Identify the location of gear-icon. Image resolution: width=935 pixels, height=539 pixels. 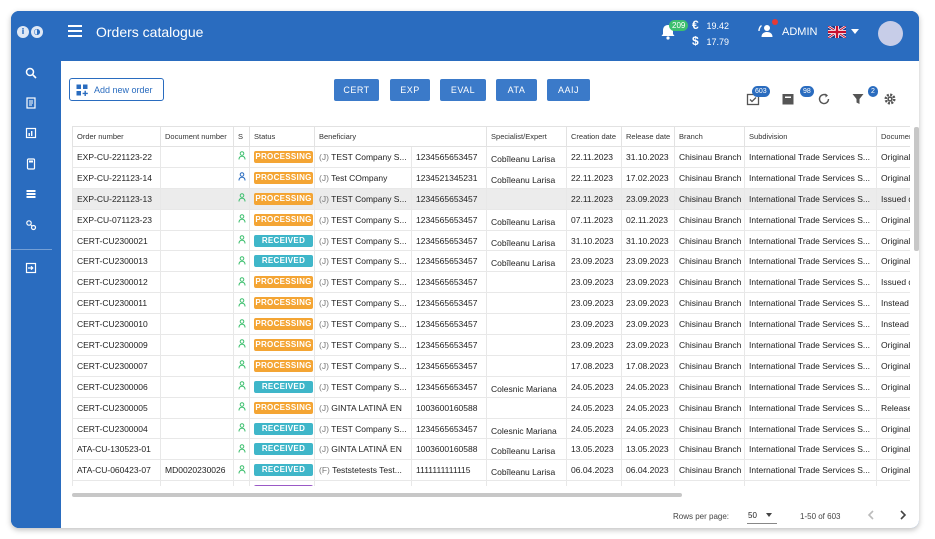
(891, 100).